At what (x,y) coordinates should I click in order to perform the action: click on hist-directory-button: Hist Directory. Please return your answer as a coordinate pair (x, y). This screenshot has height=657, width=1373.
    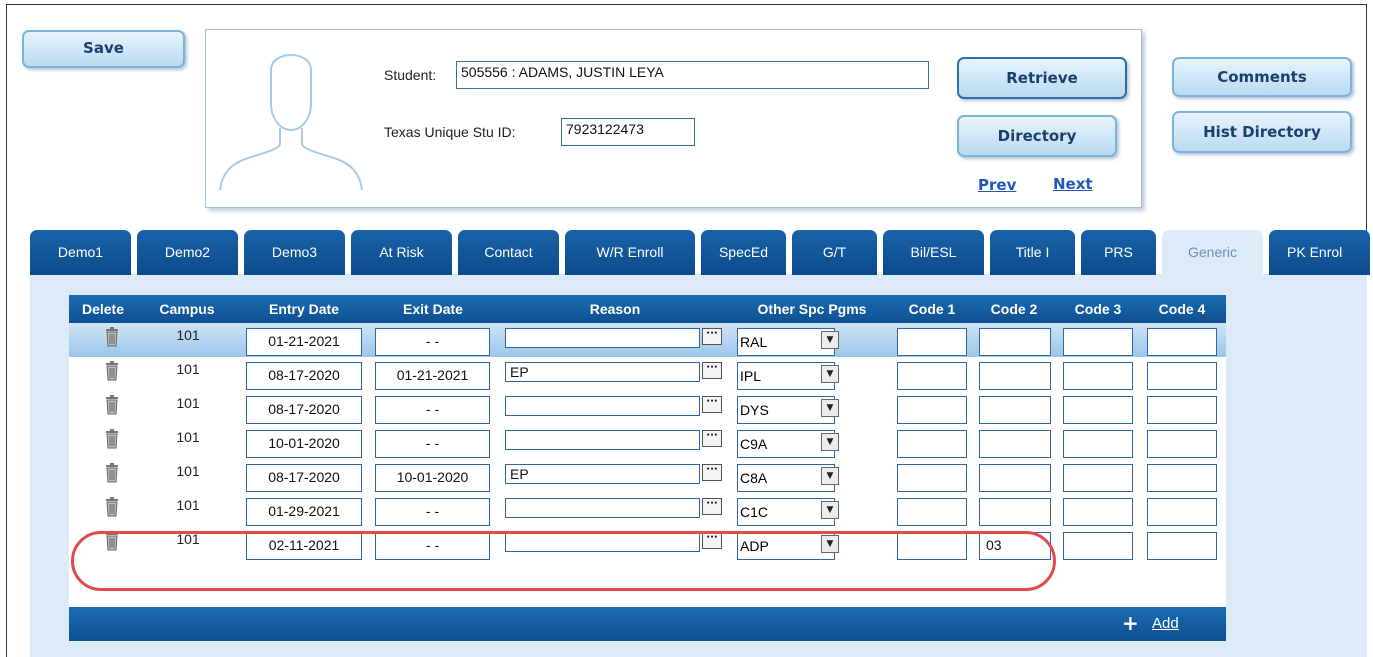
    Looking at the image, I should click on (1262, 132).